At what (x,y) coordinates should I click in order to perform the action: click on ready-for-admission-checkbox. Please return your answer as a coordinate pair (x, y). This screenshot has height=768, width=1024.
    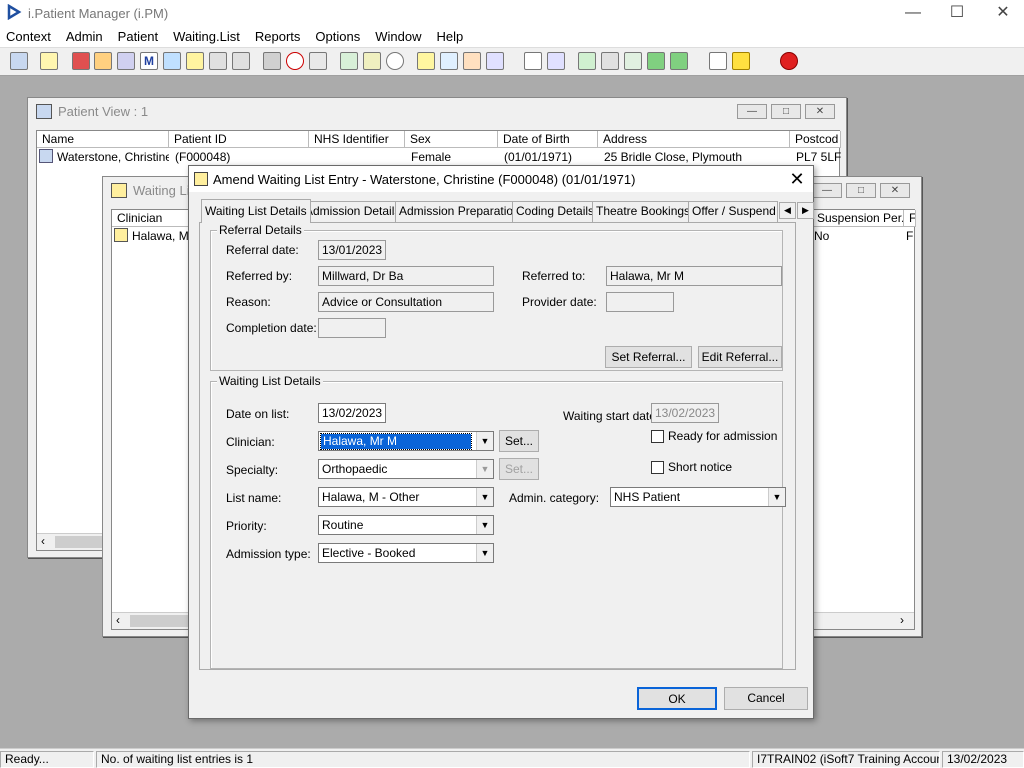
    Looking at the image, I should click on (657, 436).